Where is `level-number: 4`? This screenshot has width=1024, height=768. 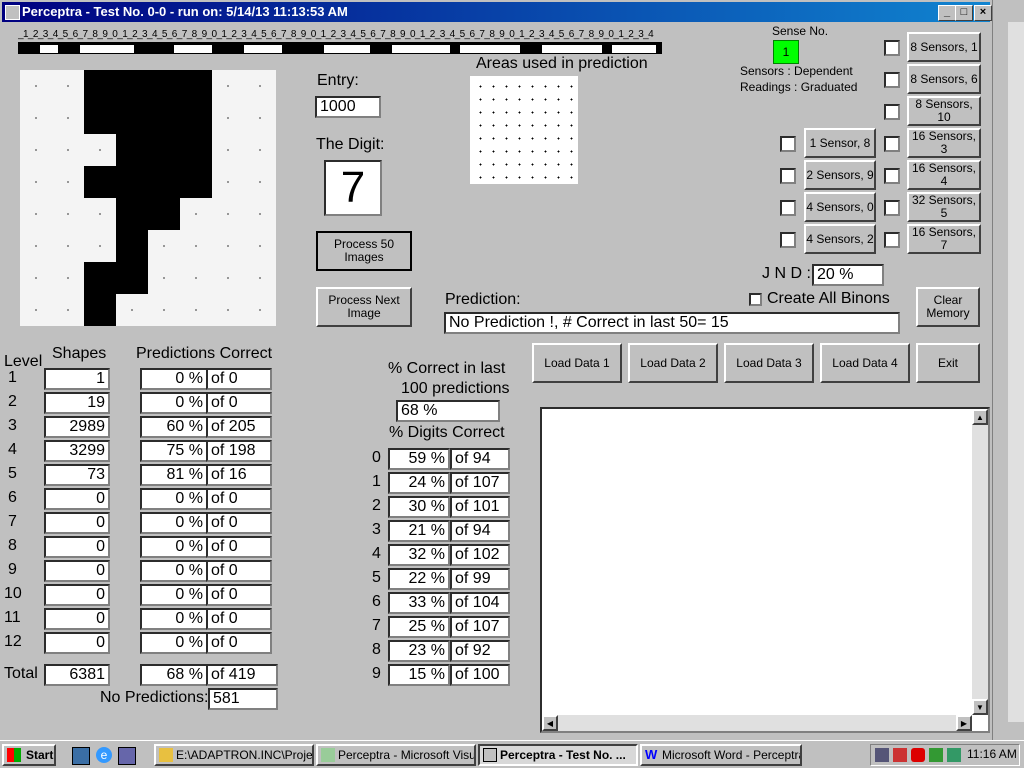
level-number: 4 is located at coordinates (12, 449).